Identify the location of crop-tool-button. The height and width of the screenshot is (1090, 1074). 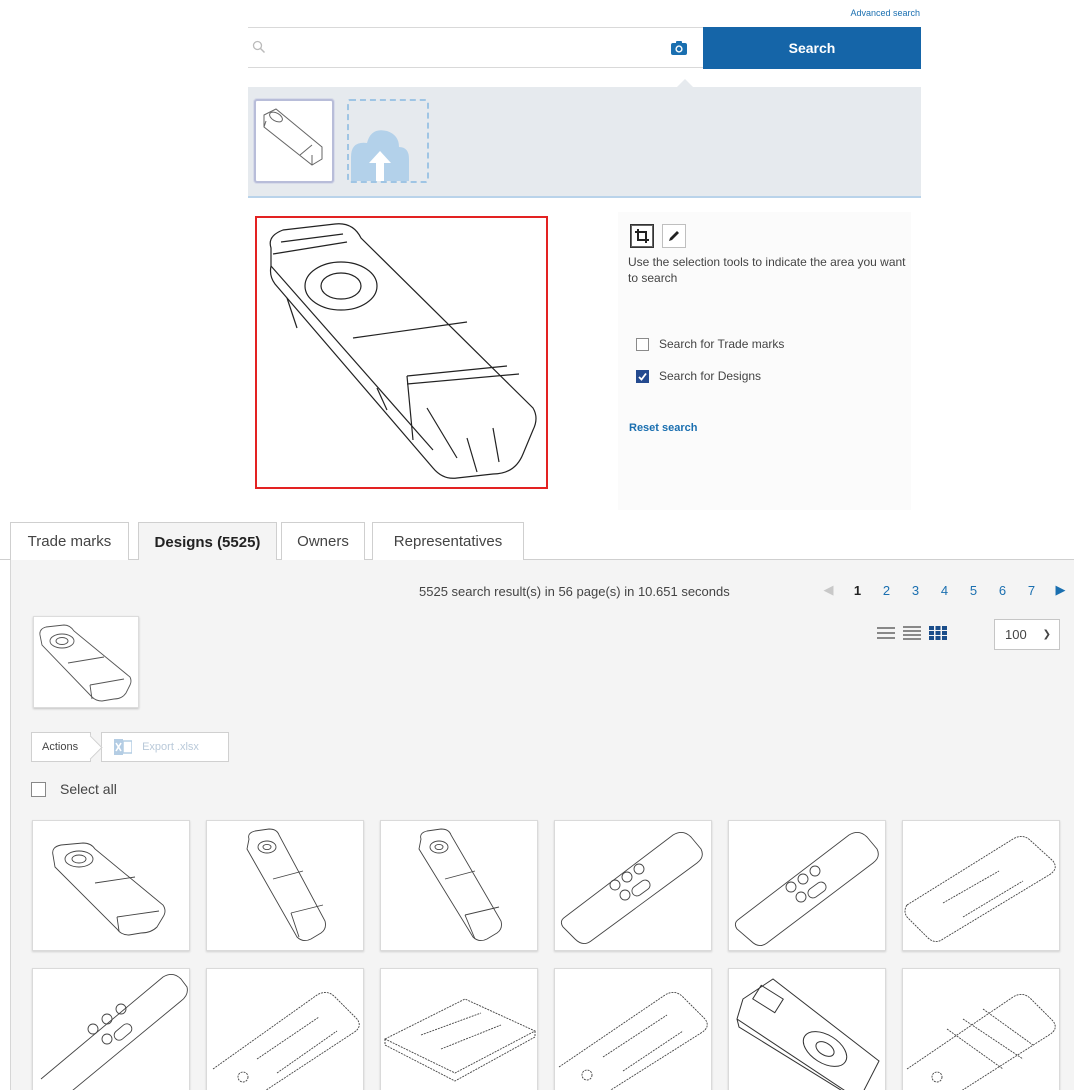
(642, 236).